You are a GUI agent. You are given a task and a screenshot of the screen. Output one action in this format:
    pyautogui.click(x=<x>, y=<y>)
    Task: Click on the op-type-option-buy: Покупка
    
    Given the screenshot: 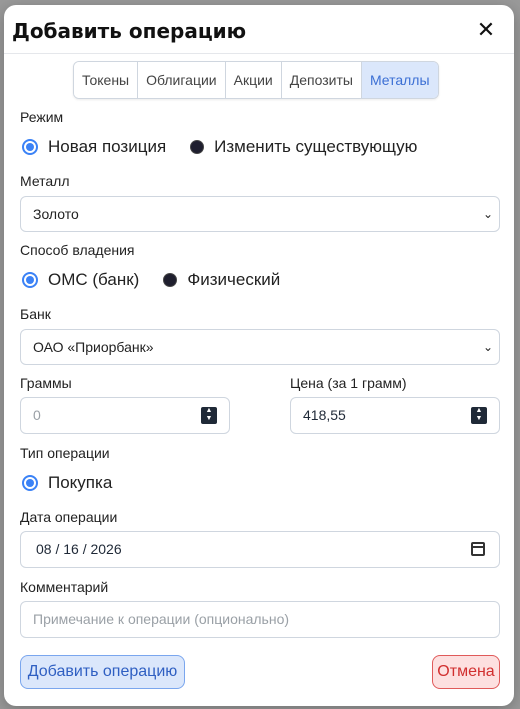 What is the action you would take?
    pyautogui.click(x=67, y=483)
    